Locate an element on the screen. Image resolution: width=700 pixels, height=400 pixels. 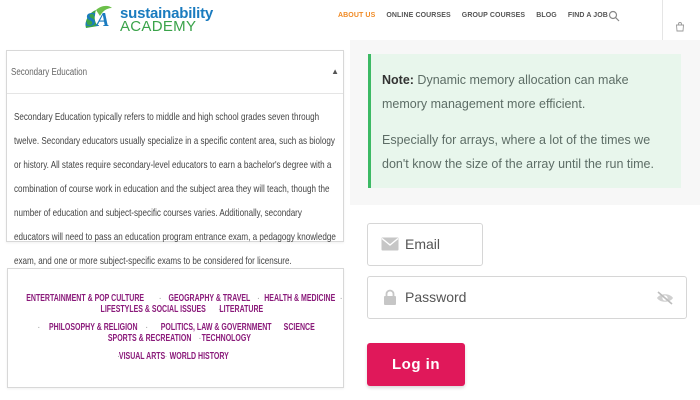
logo: SA sustainability ACADEMY is located at coordinates (152, 18).